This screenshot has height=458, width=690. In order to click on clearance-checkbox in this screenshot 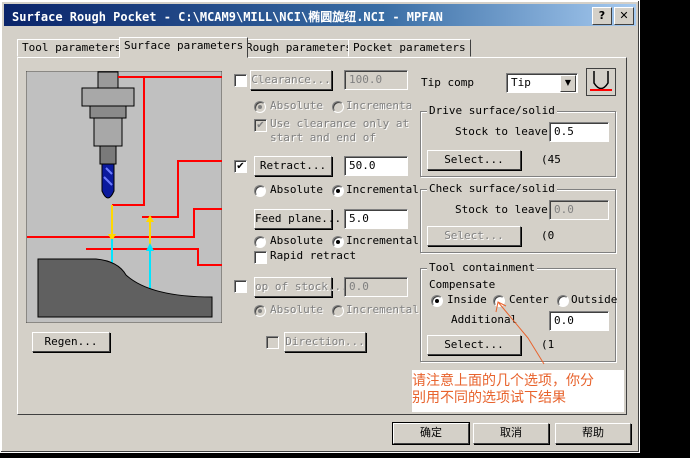, I will do `click(240, 80)`.